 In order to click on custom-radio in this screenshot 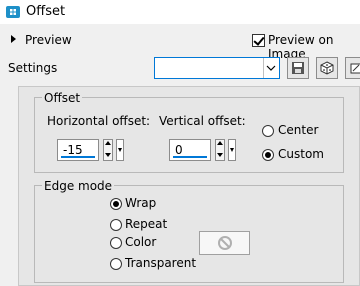, I will do `click(268, 155)`.